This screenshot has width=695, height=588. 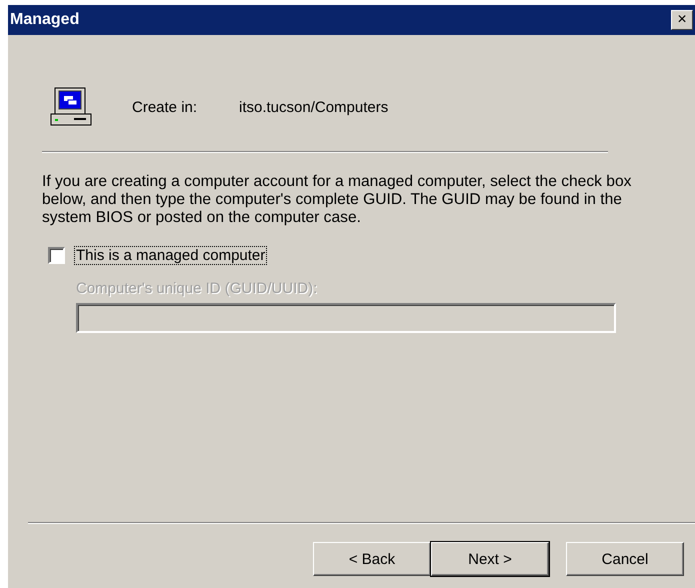 I want to click on close-button: ×, so click(x=682, y=20).